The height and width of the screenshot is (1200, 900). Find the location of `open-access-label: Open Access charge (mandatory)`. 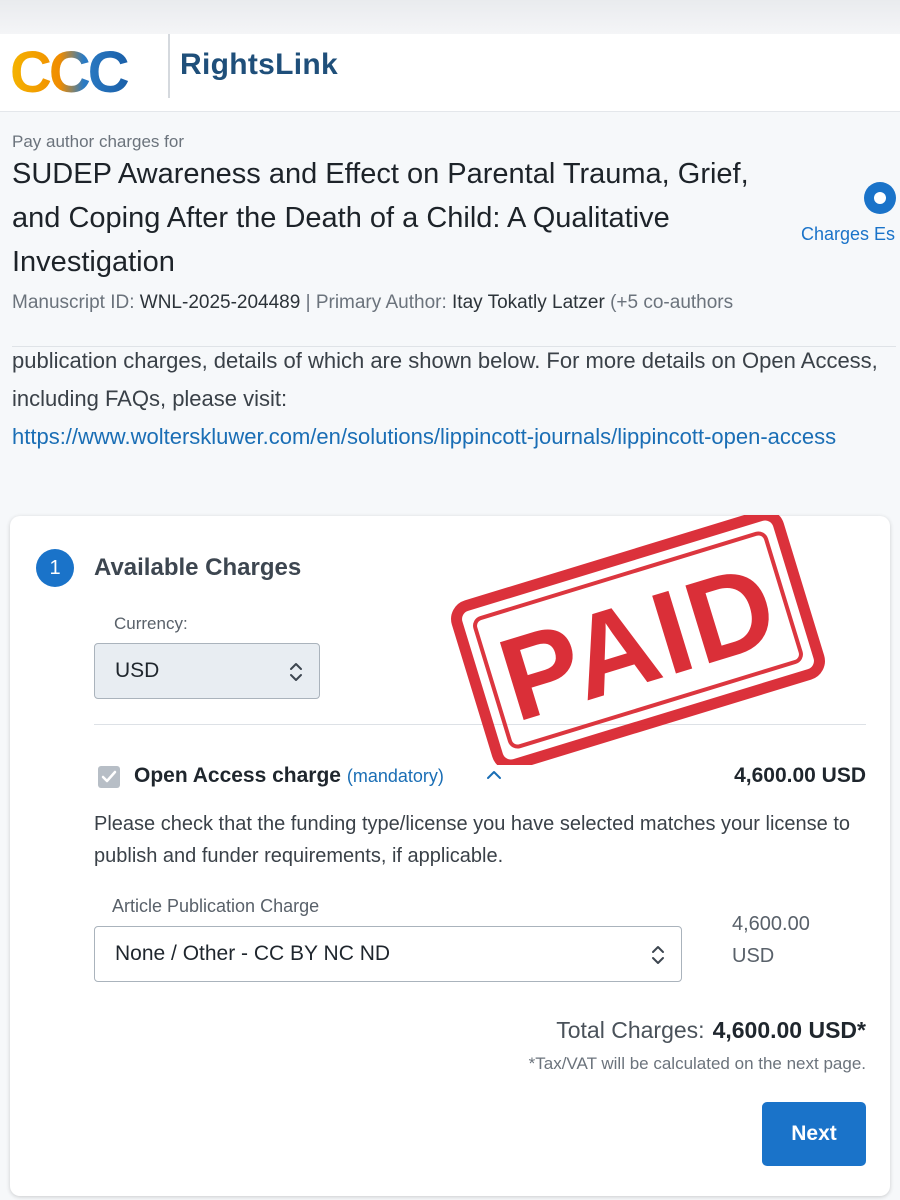

open-access-label: Open Access charge (mandatory) is located at coordinates (289, 776).